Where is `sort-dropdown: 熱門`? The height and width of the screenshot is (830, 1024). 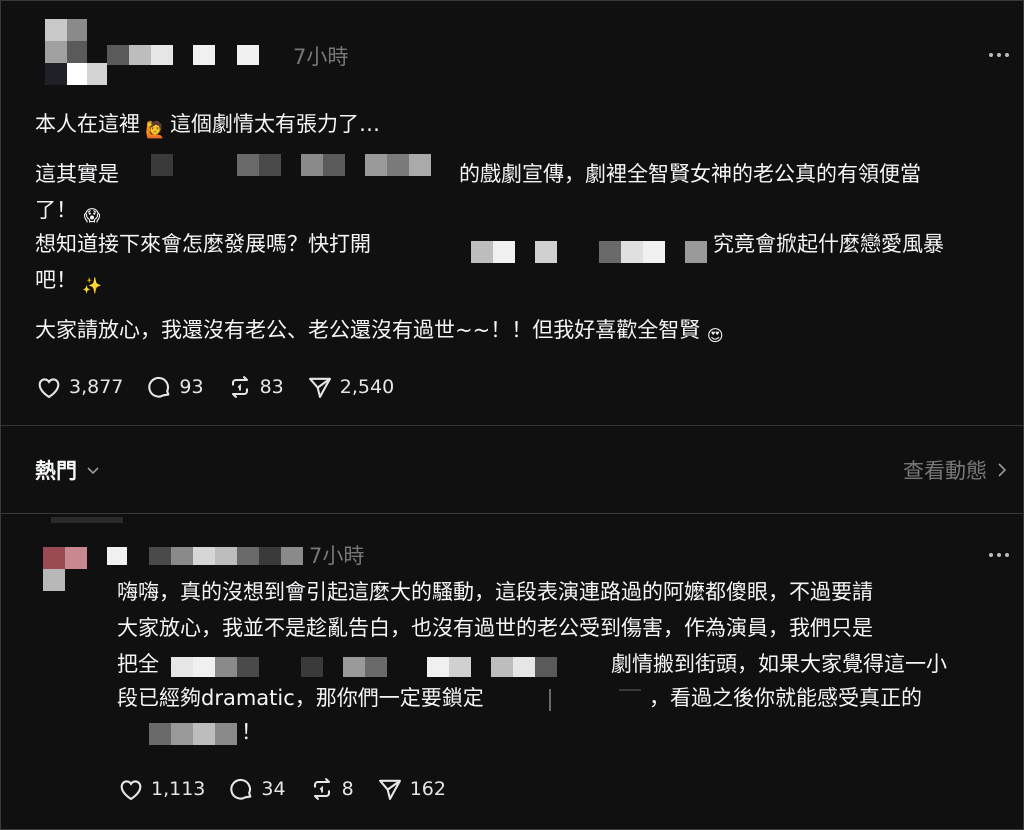
sort-dropdown: 熱門 is located at coordinates (68, 470).